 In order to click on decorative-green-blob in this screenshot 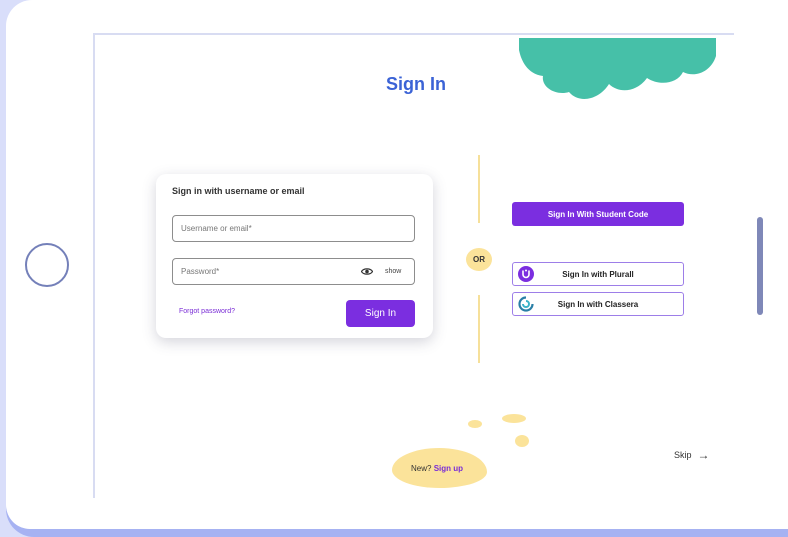, I will do `click(617, 68)`.